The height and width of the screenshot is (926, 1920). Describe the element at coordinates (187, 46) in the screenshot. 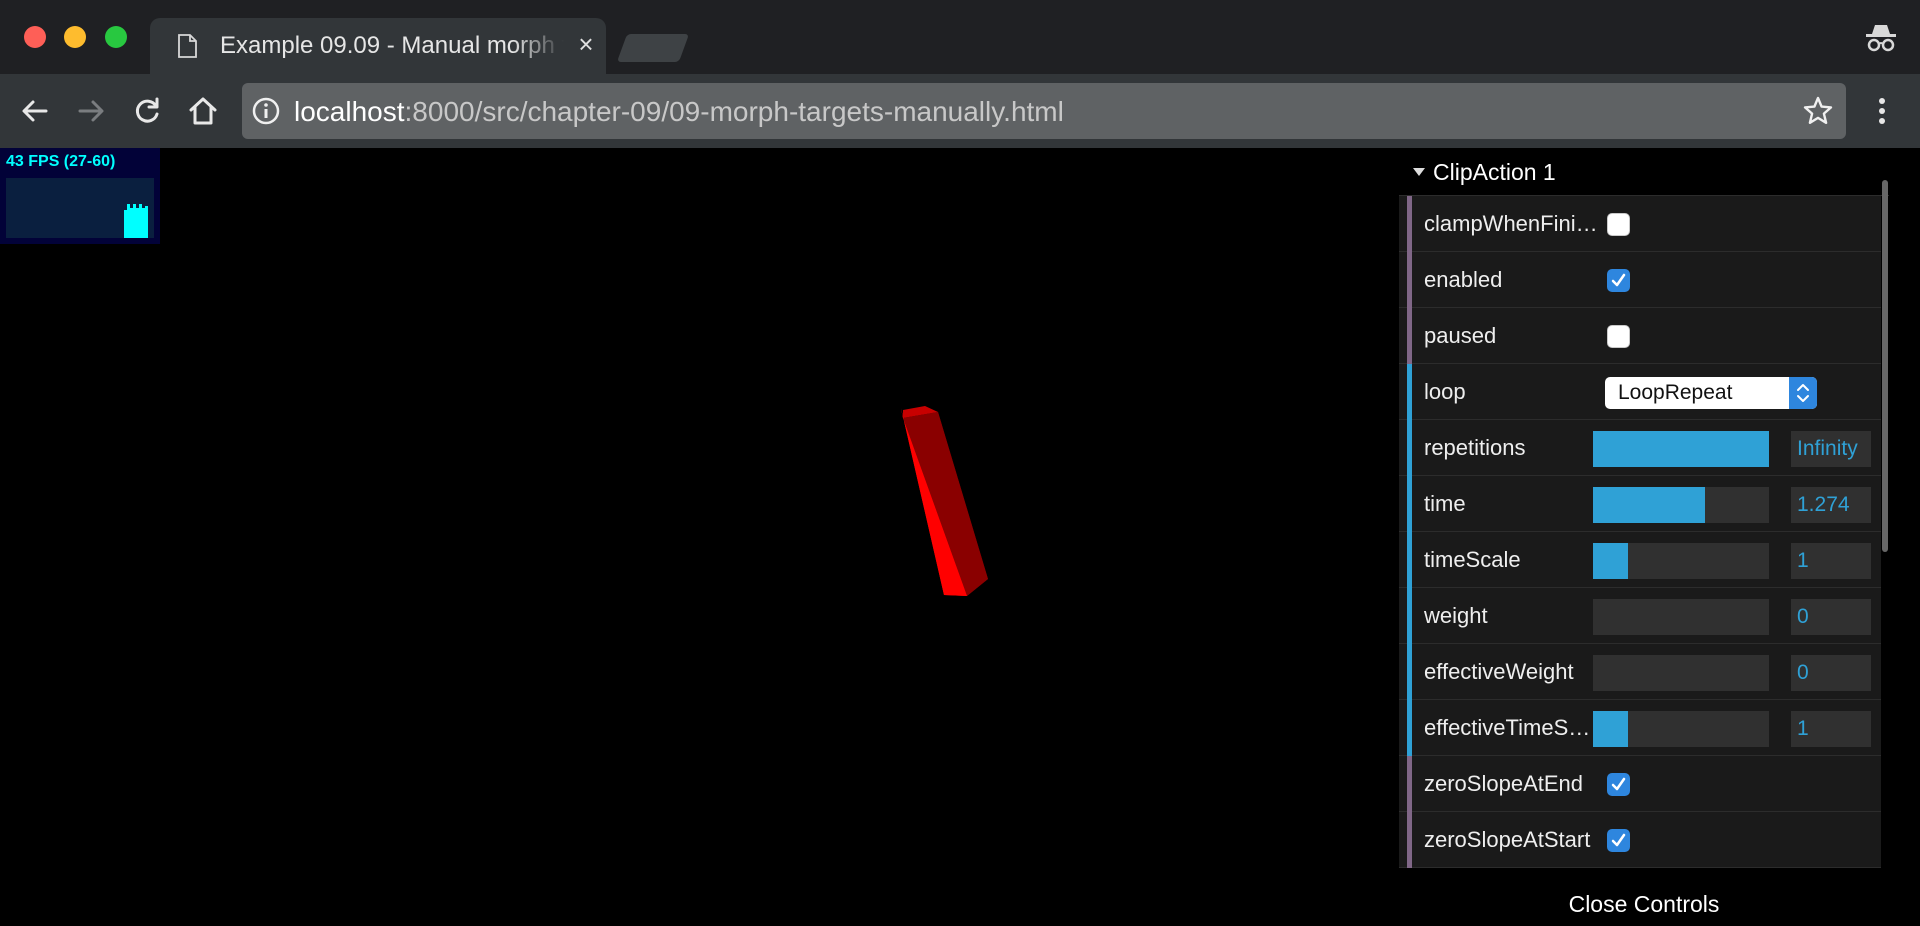

I see `page-icon` at that location.